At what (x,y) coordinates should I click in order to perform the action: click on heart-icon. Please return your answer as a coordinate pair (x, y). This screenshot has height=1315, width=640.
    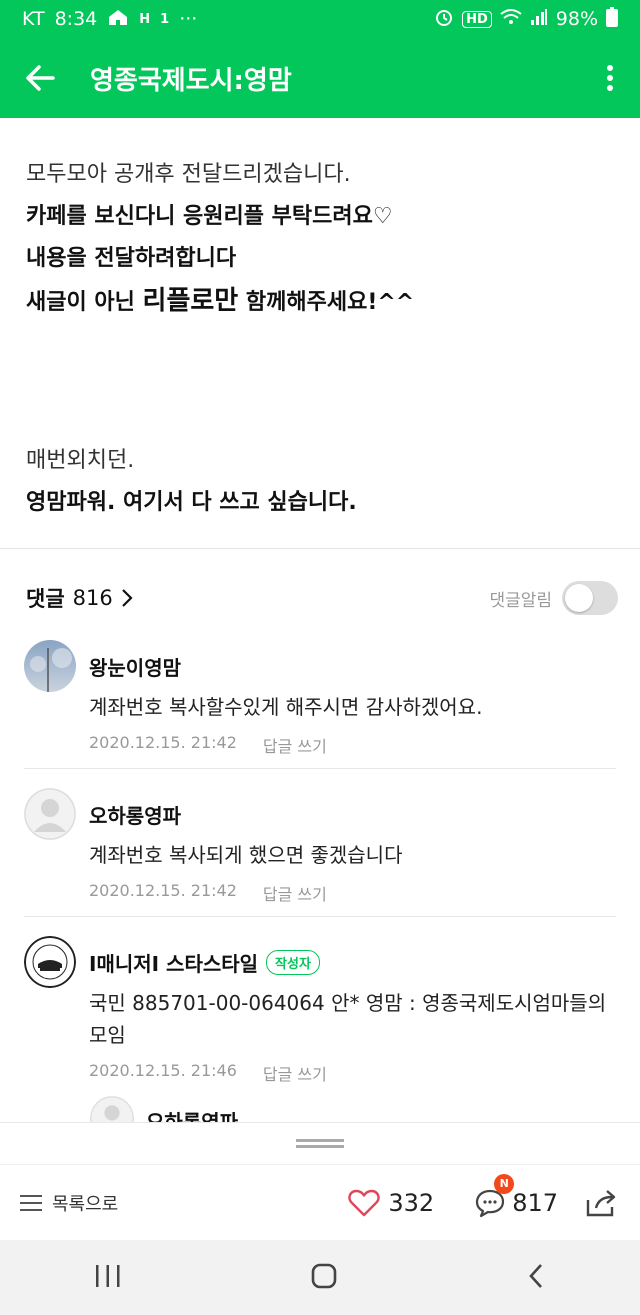
    Looking at the image, I should click on (364, 1202).